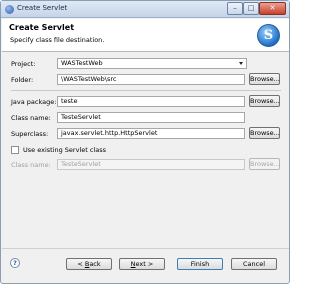 Image resolution: width=320 pixels, height=286 pixels. I want to click on folder-input: \WASTestWeb\src, so click(151, 79).